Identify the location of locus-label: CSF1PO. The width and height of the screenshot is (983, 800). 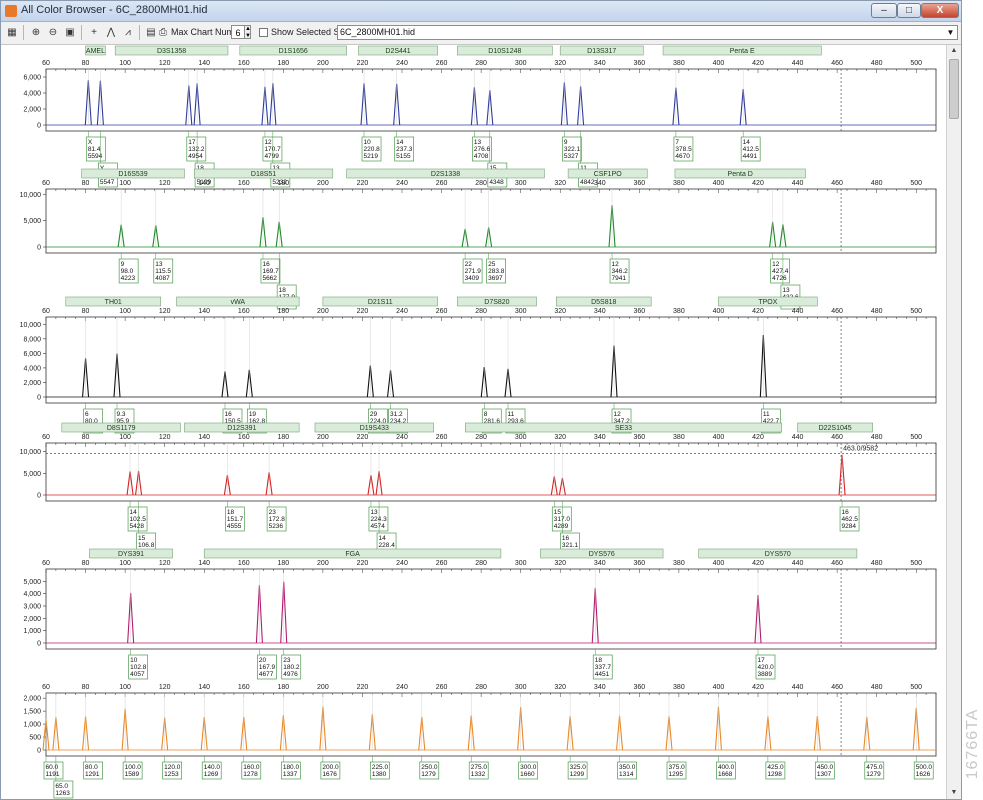
(608, 174).